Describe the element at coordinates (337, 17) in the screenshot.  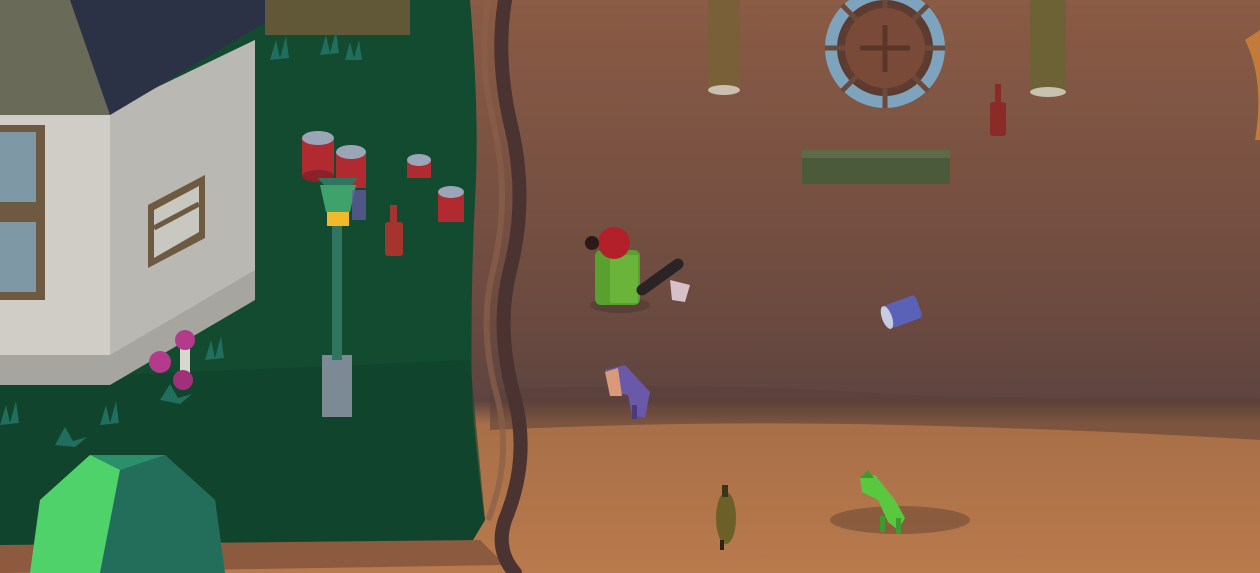
I see `fence` at that location.